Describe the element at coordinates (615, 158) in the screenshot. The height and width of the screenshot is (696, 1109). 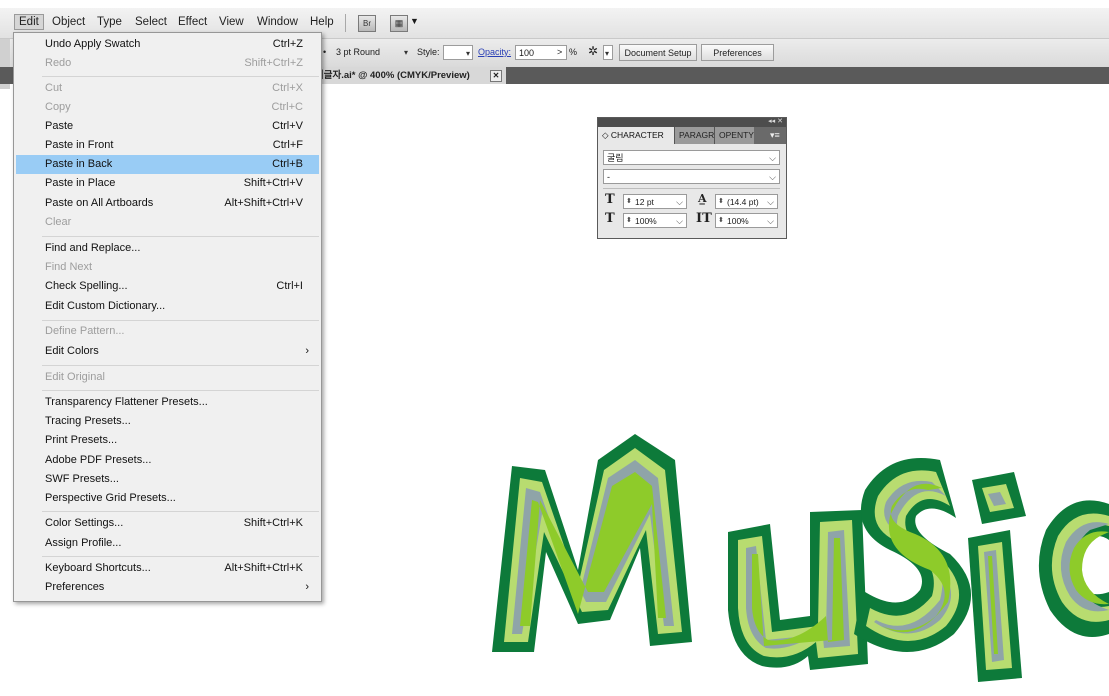
I see `font-family-value: 굴림` at that location.